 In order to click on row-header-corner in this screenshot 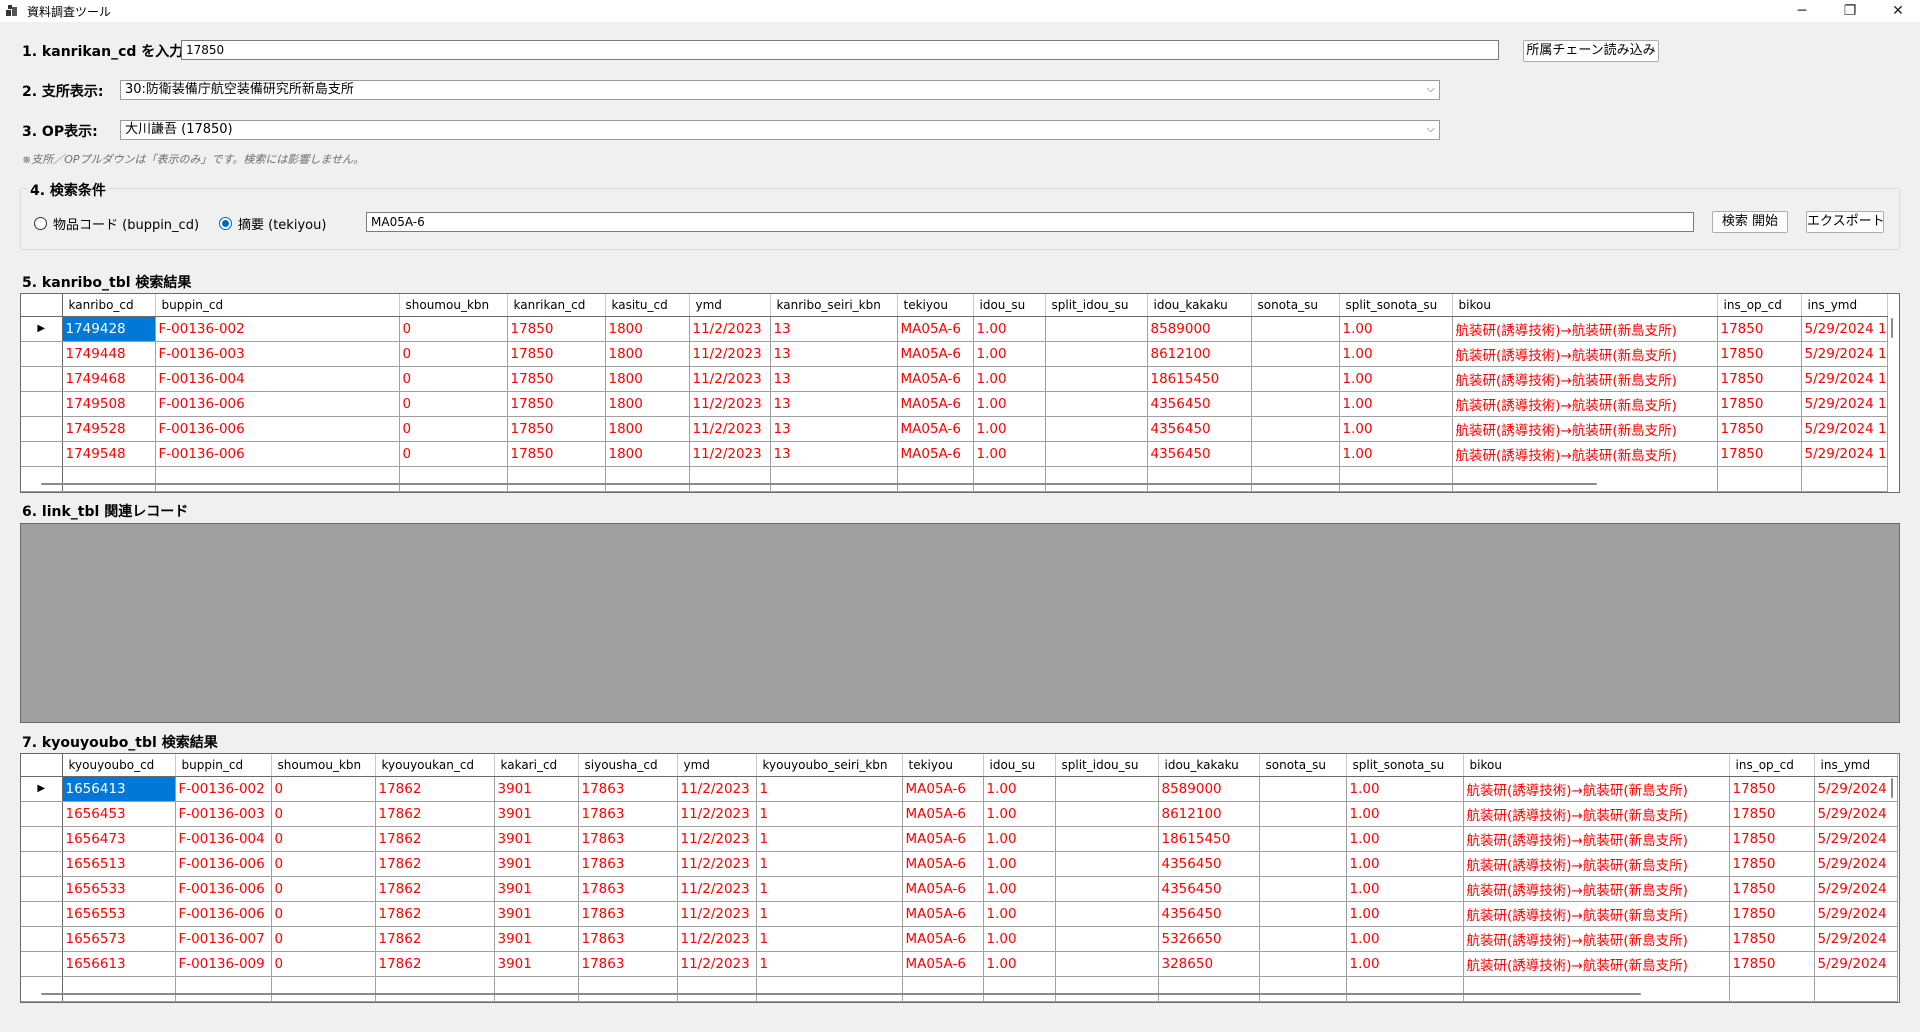, I will do `click(42, 765)`.